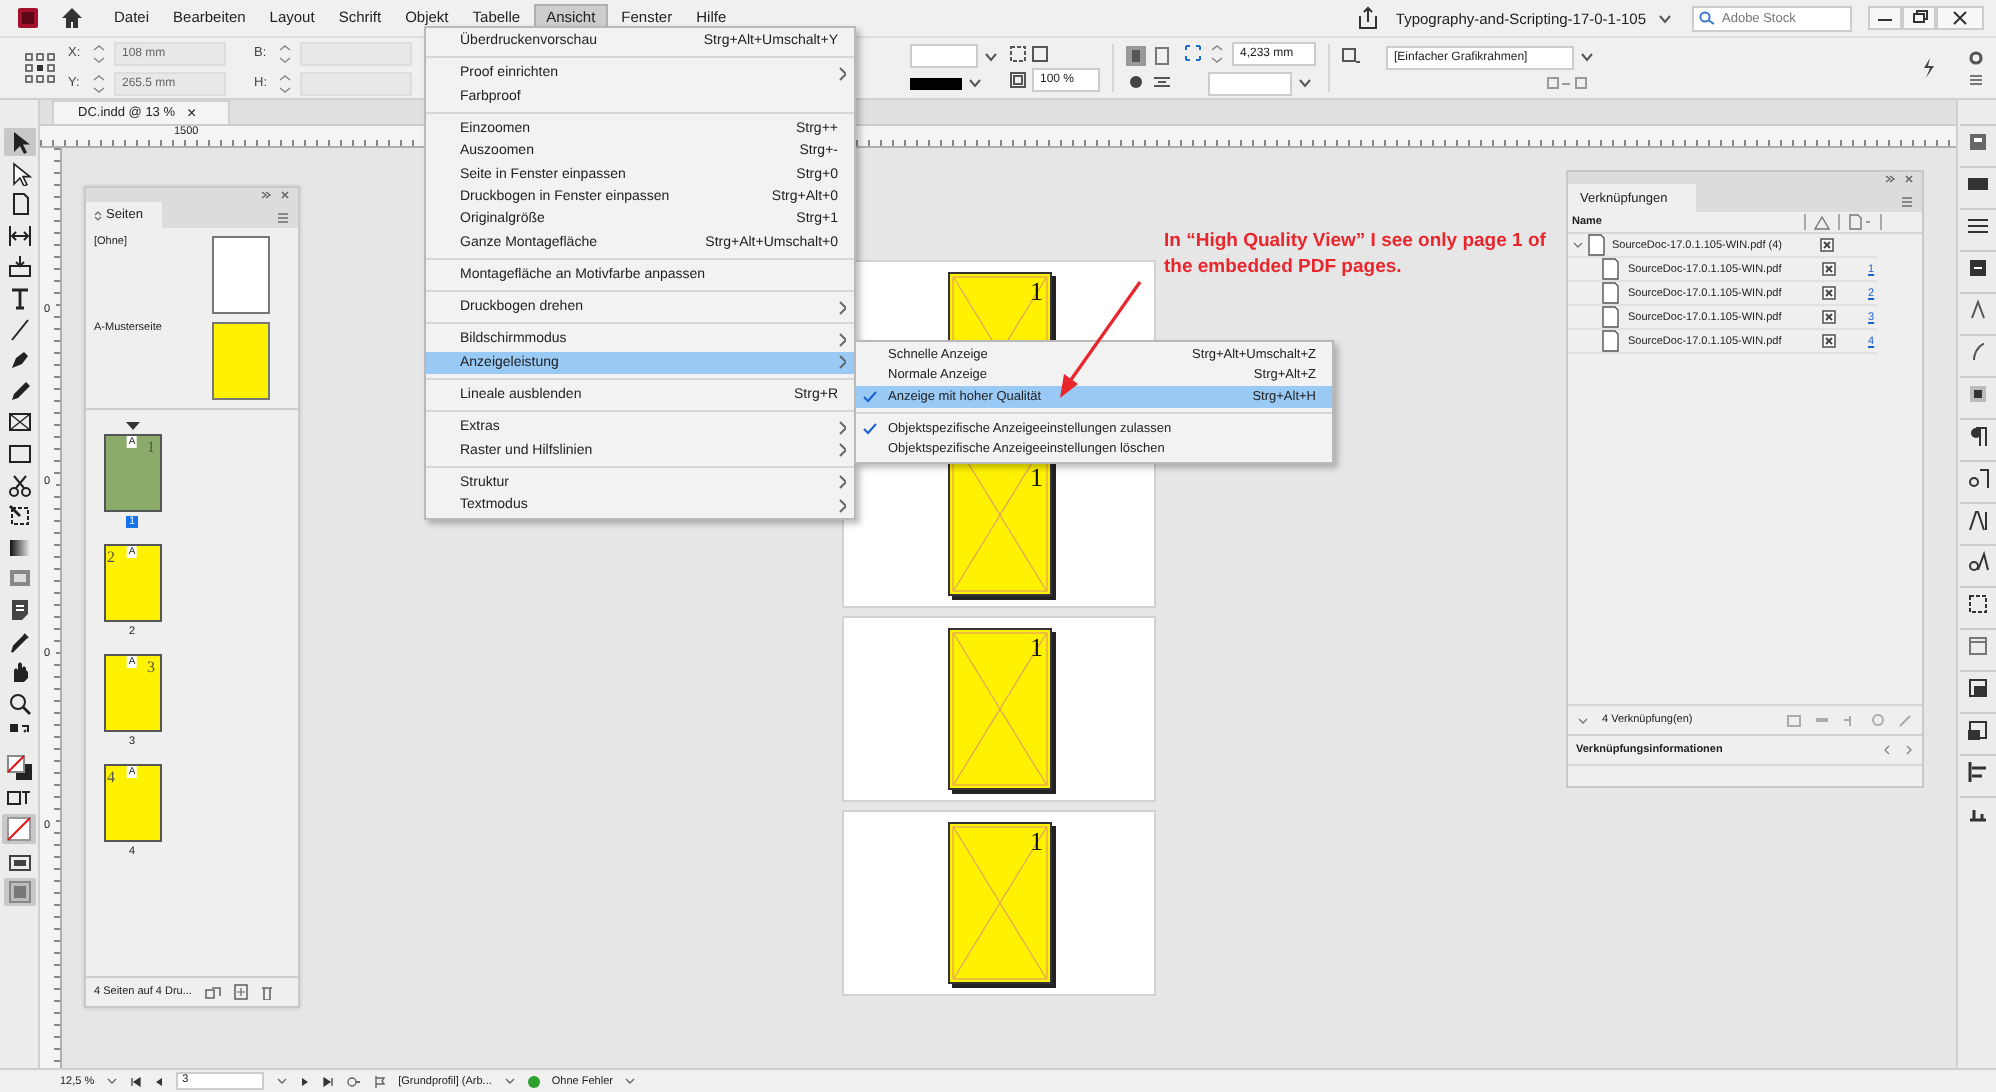 Image resolution: width=1996 pixels, height=1092 pixels. What do you see at coordinates (136, 1081) in the screenshot?
I see `first-page-icon` at bounding box center [136, 1081].